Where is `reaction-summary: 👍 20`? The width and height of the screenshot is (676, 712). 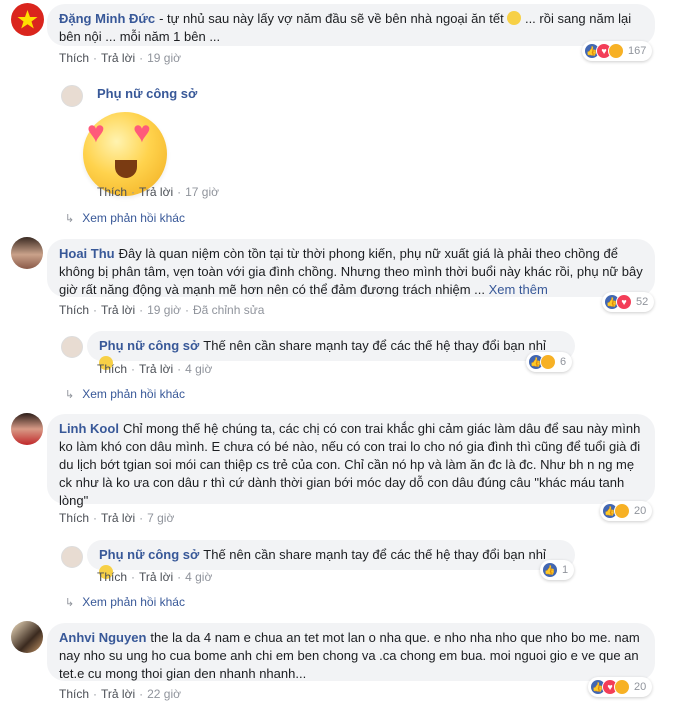
reaction-summary: 👍 20 is located at coordinates (626, 511).